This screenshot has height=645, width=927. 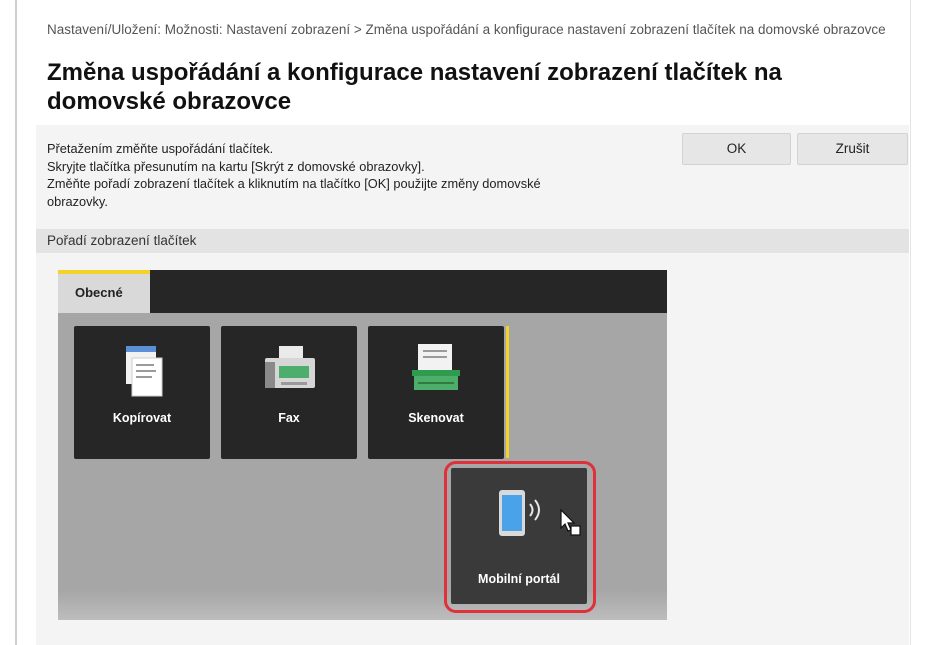 What do you see at coordinates (519, 579) in the screenshot?
I see `tile-label: Mobilní portál` at bounding box center [519, 579].